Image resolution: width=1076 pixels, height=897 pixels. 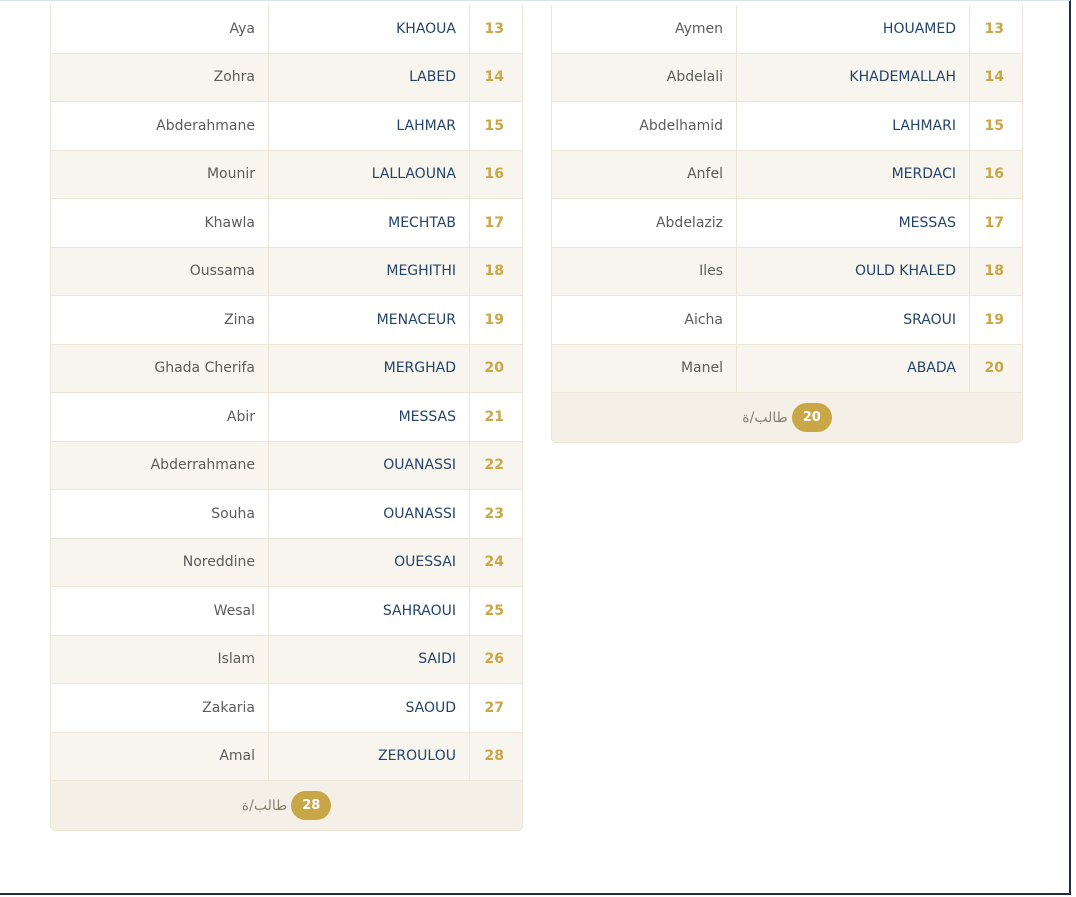 What do you see at coordinates (494, 465) in the screenshot?
I see `row-number-cell: 22` at bounding box center [494, 465].